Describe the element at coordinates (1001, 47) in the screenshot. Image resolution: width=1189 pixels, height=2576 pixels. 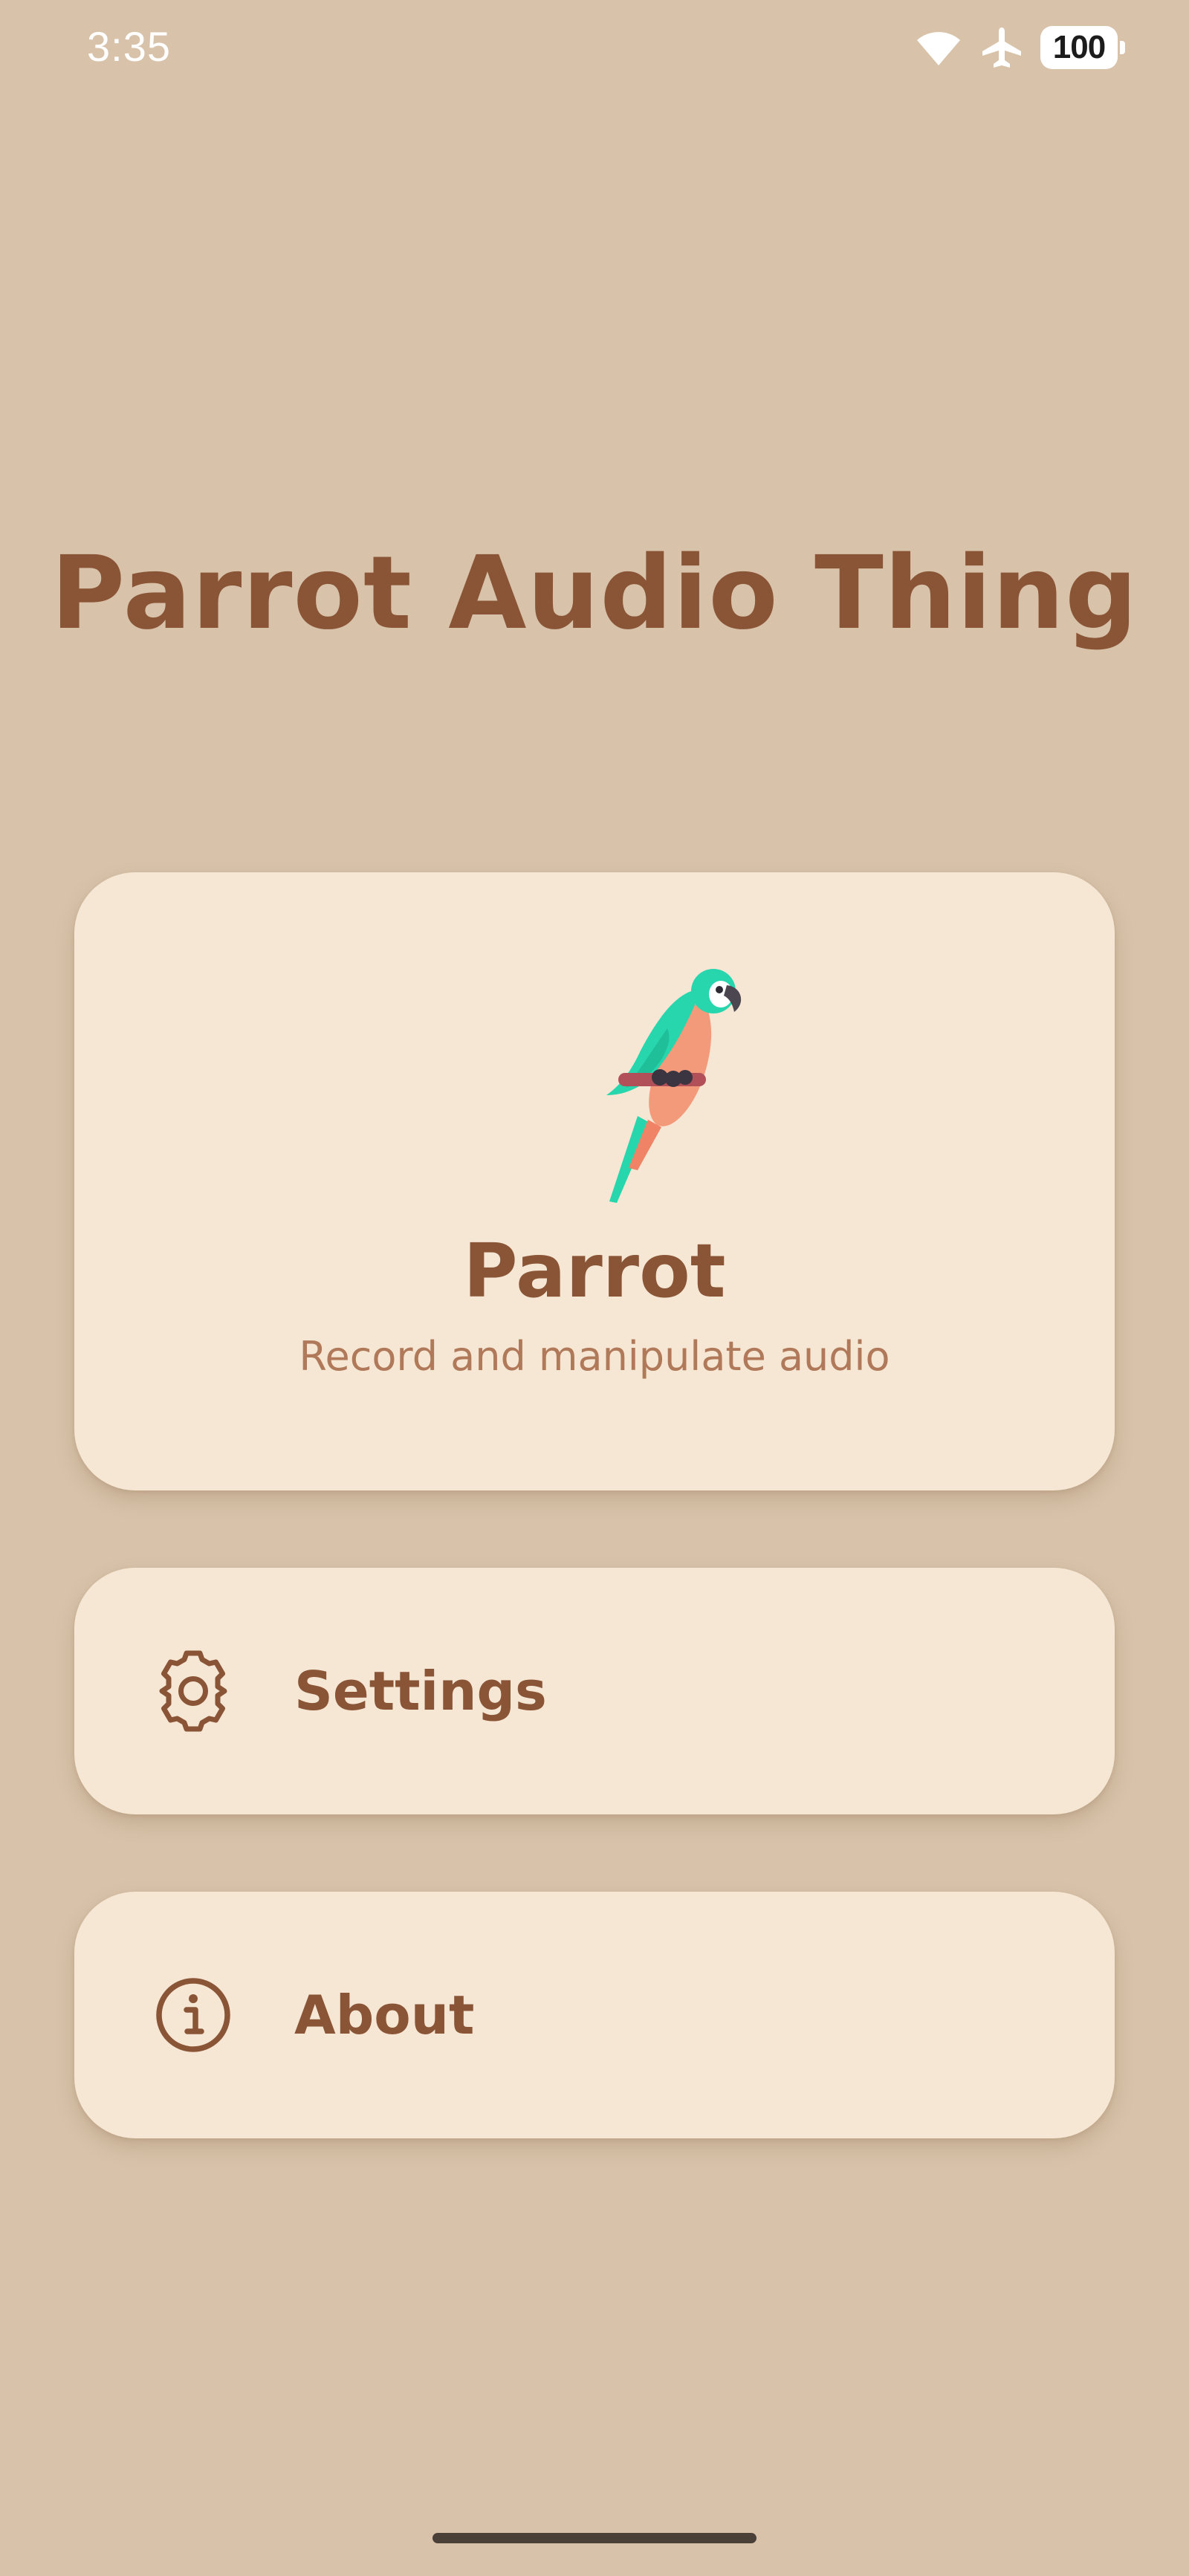
I see `airplane-mode-icon` at that location.